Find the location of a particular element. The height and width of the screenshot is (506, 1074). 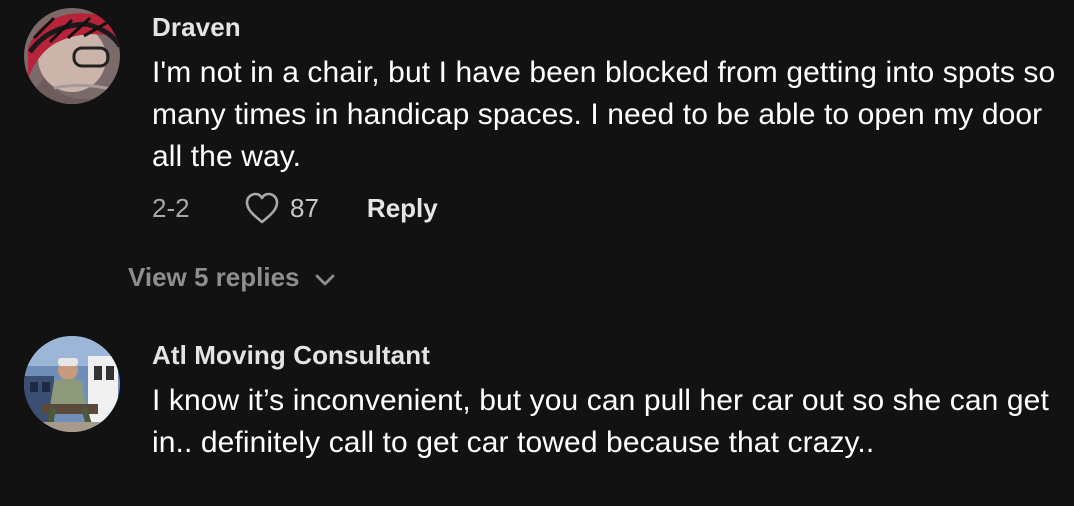

comment-actions: 2-2 87 Reply is located at coordinates (295, 208).